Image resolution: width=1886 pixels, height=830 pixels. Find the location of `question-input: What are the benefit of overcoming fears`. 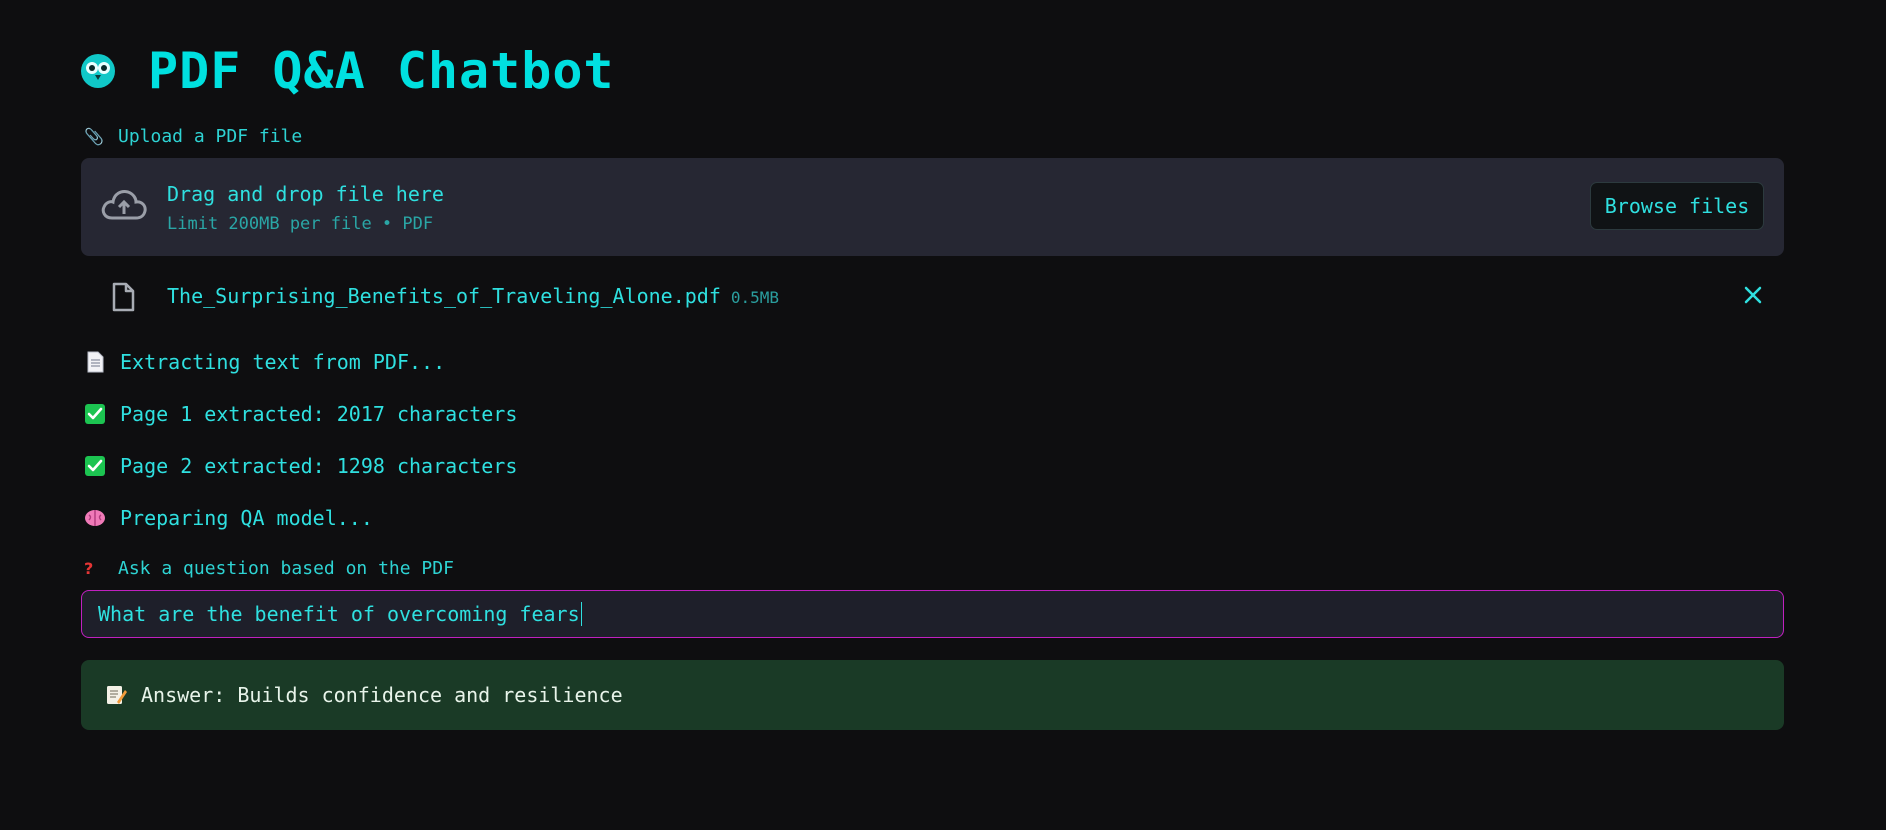

question-input: What are the benefit of overcoming fears is located at coordinates (932, 614).